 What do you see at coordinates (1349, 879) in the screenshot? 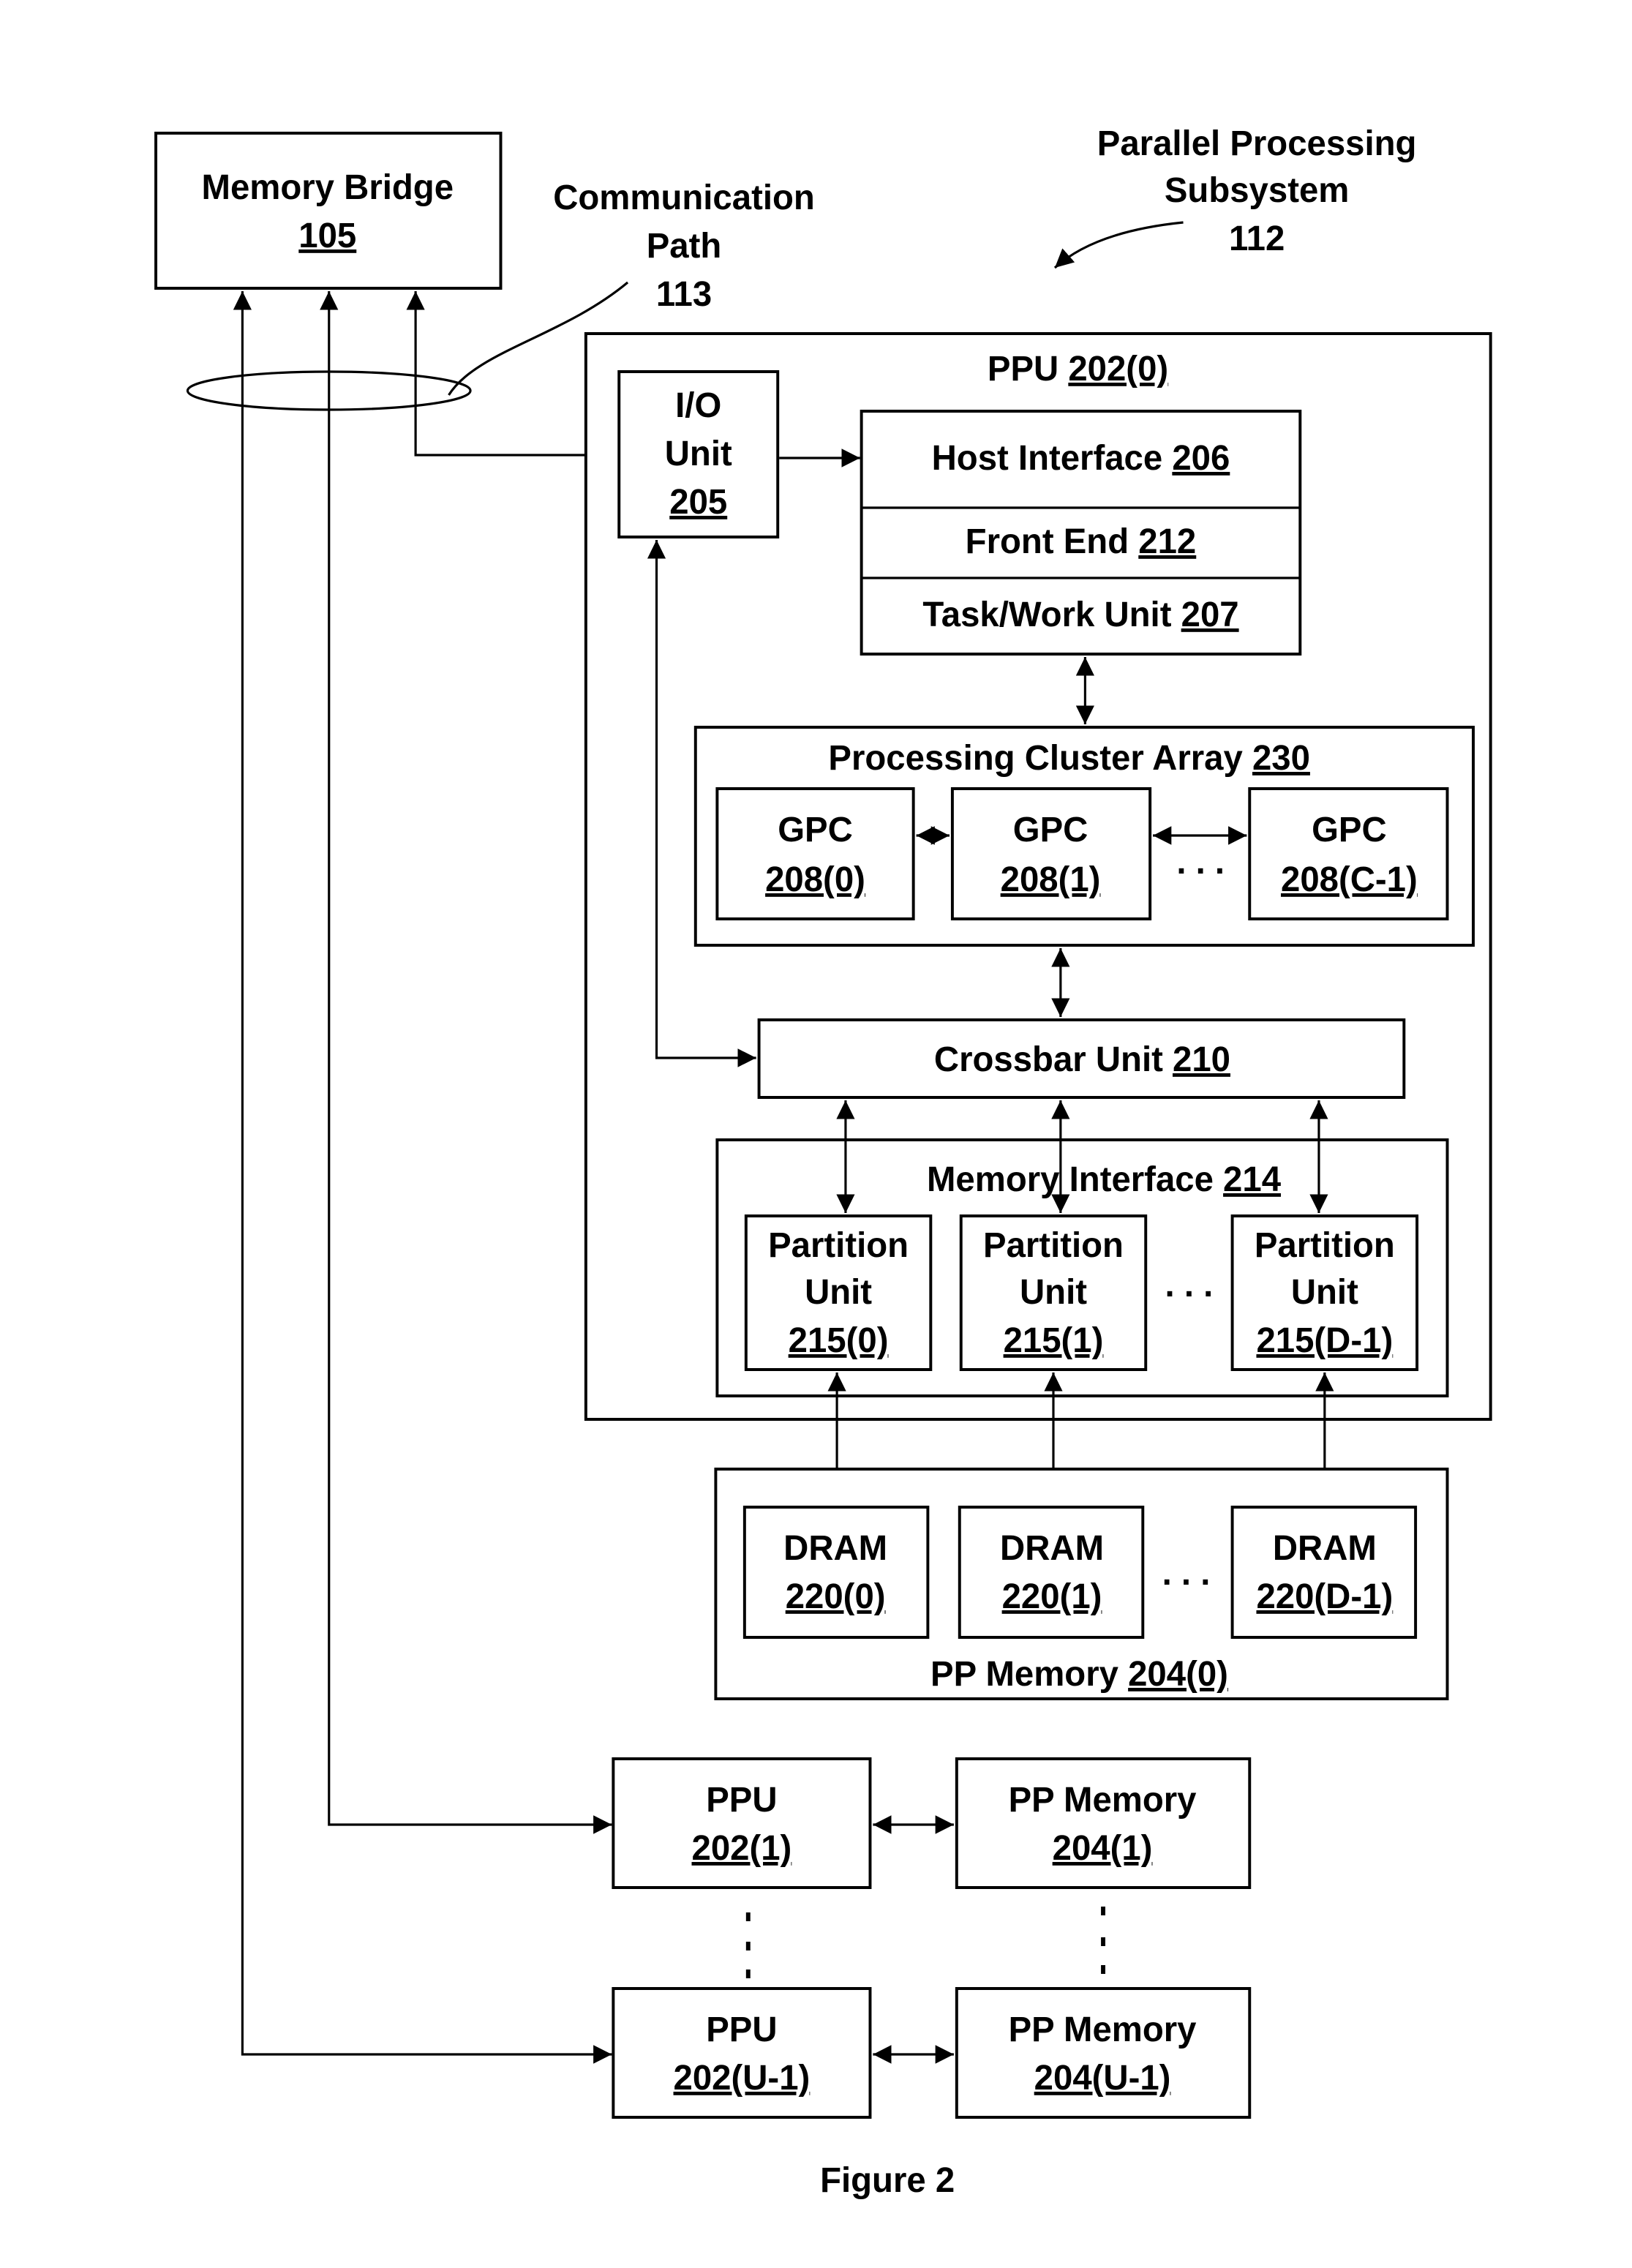
I see `gpc-c1-ref: 208(C-1)` at bounding box center [1349, 879].